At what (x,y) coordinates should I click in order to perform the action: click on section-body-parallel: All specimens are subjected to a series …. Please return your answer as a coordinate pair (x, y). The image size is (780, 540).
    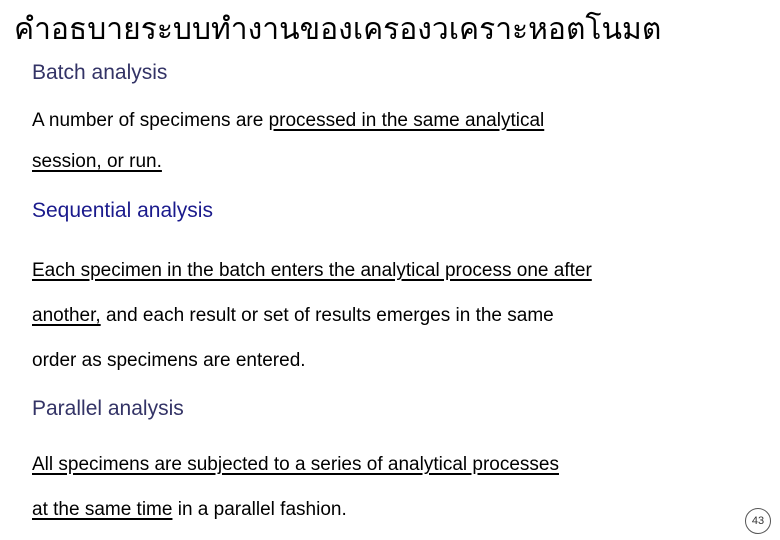
    Looking at the image, I should click on (295, 487).